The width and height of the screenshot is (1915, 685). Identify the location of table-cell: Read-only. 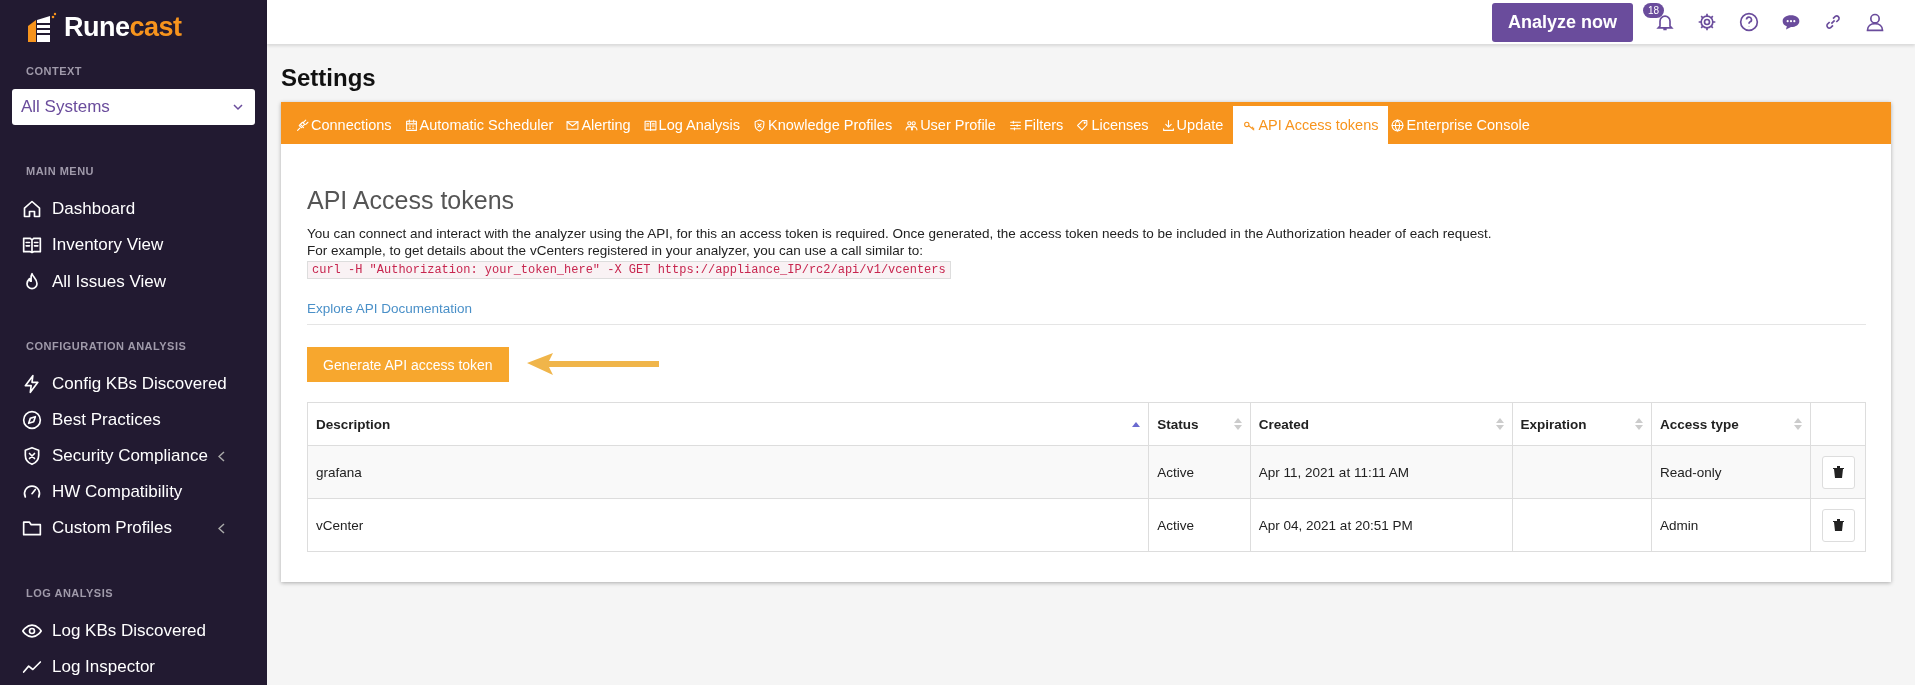
(1690, 472).